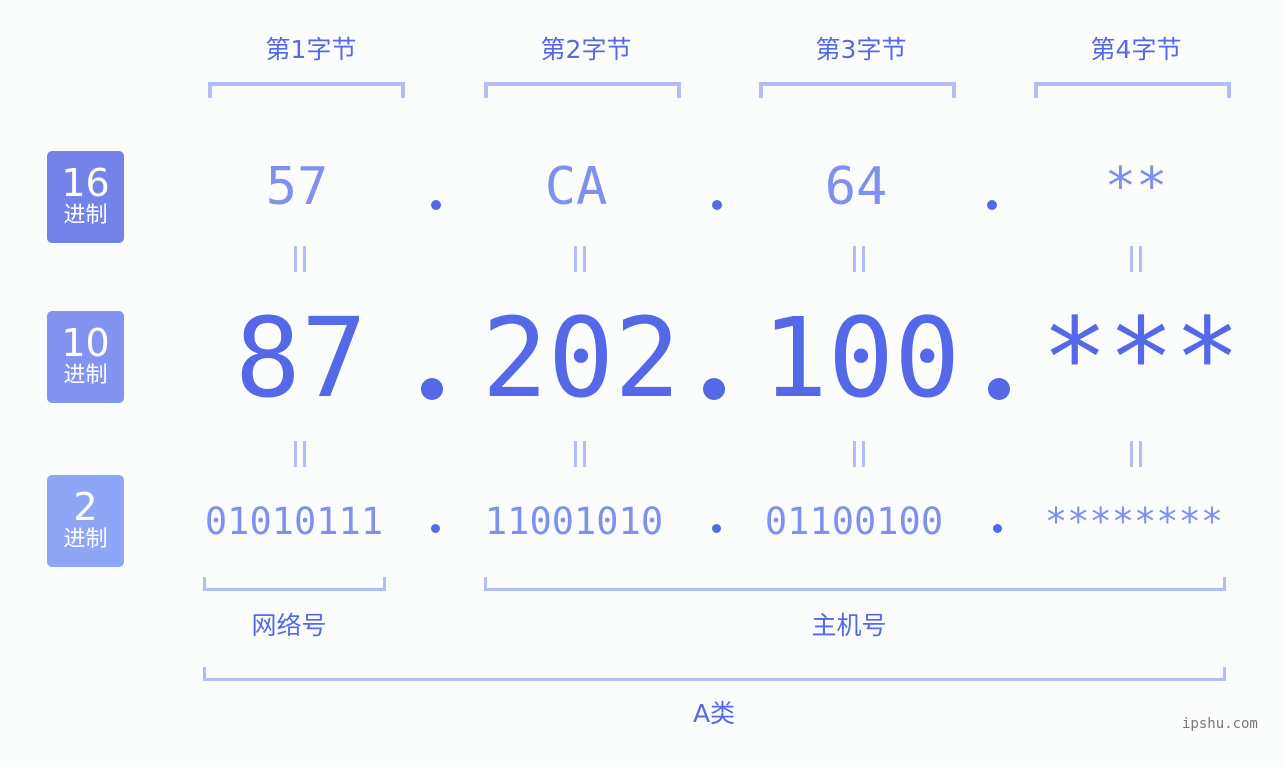 The width and height of the screenshot is (1285, 767). I want to click on byte-2-title: 第2字节, so click(586, 49).